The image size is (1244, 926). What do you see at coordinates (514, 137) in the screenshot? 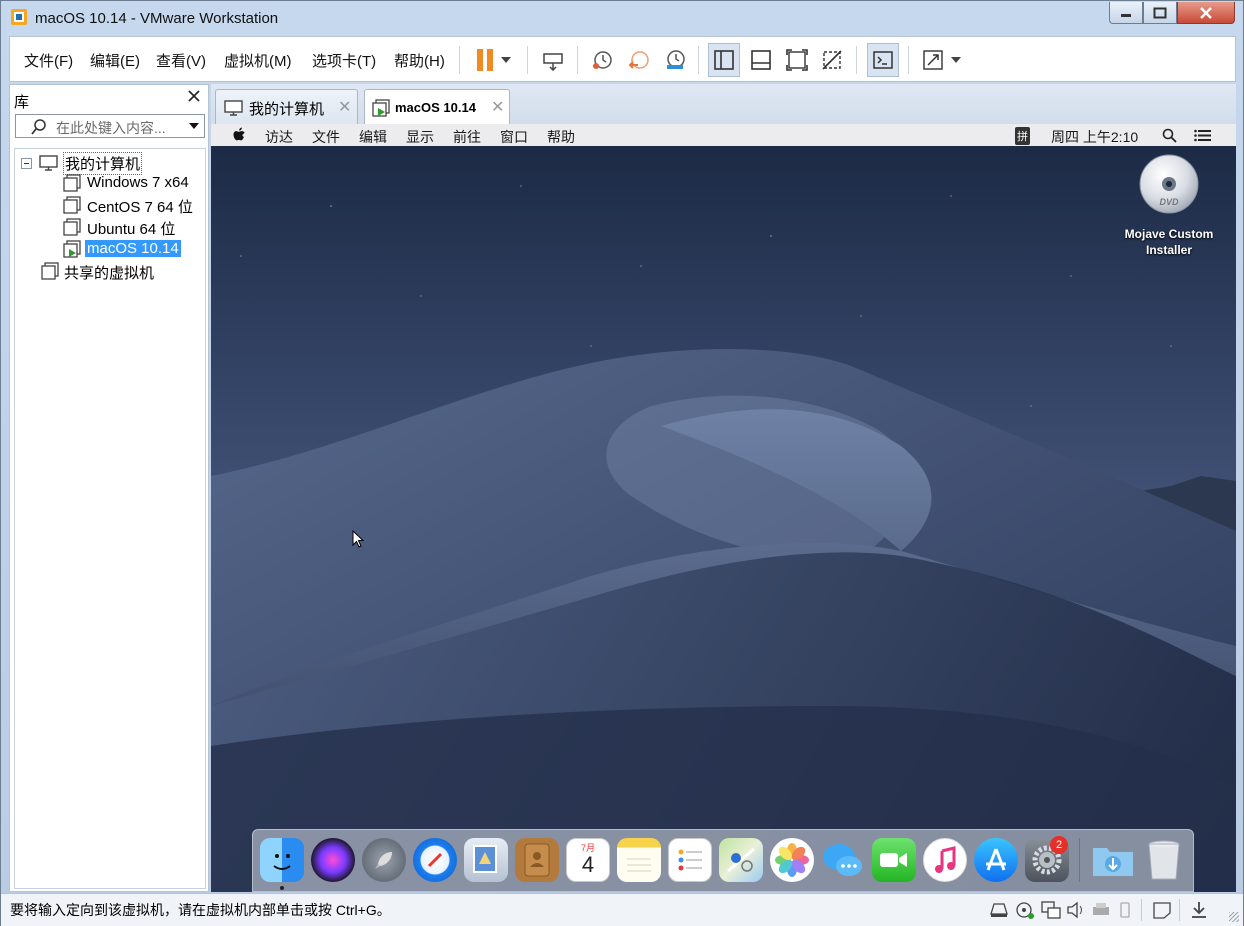
I see `mac-menu-window: 窗口` at bounding box center [514, 137].